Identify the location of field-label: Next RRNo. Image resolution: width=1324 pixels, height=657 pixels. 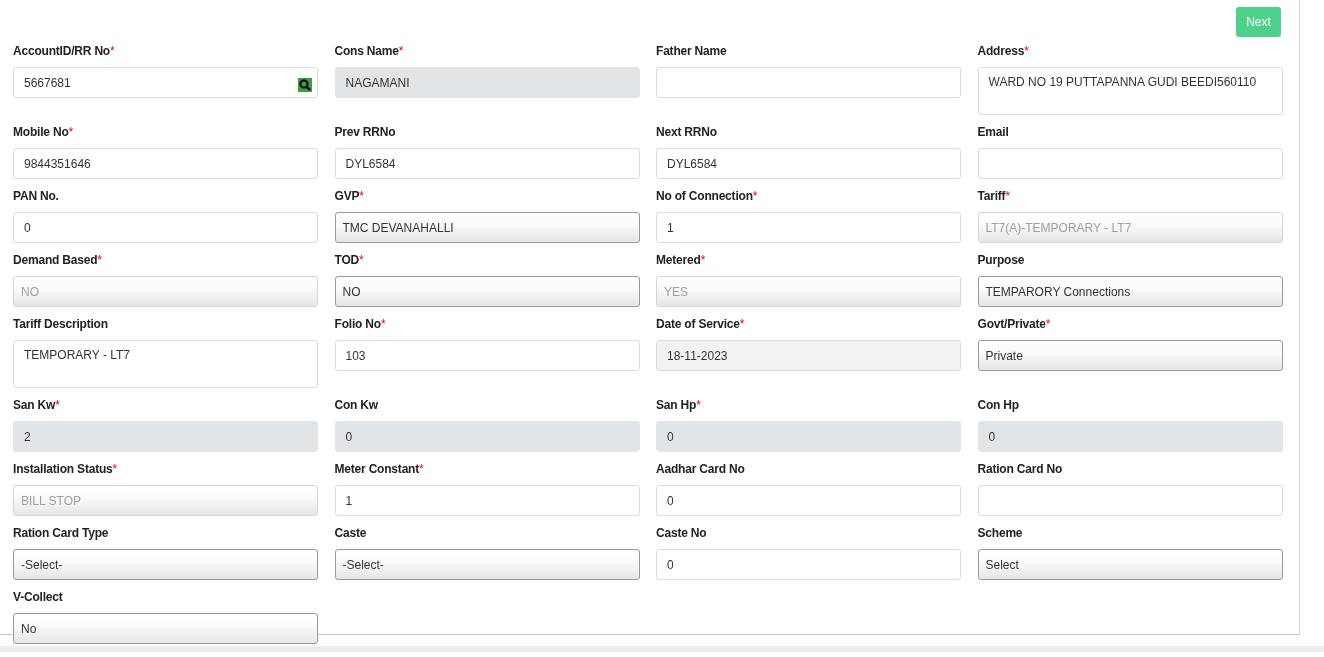
(686, 132).